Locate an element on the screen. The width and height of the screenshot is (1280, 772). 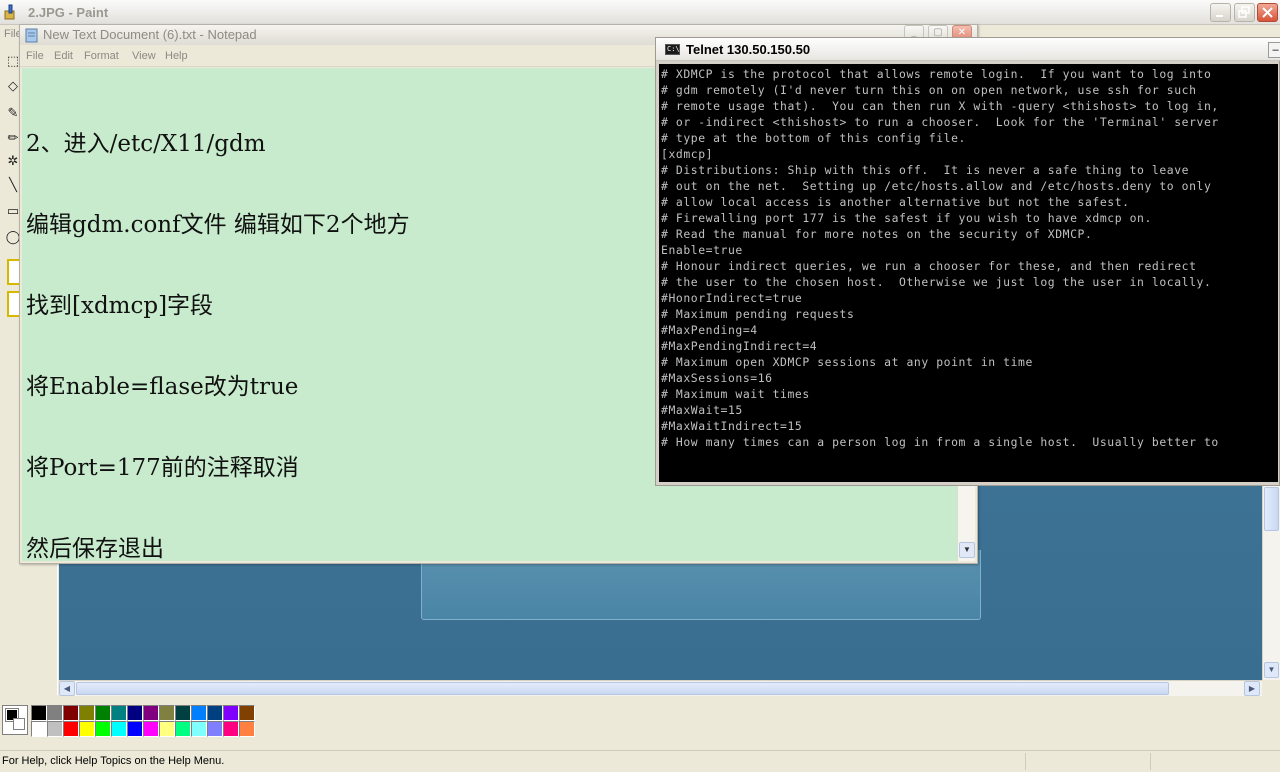
text-line: 将Port=177前的注释取消 is located at coordinates (162, 468).